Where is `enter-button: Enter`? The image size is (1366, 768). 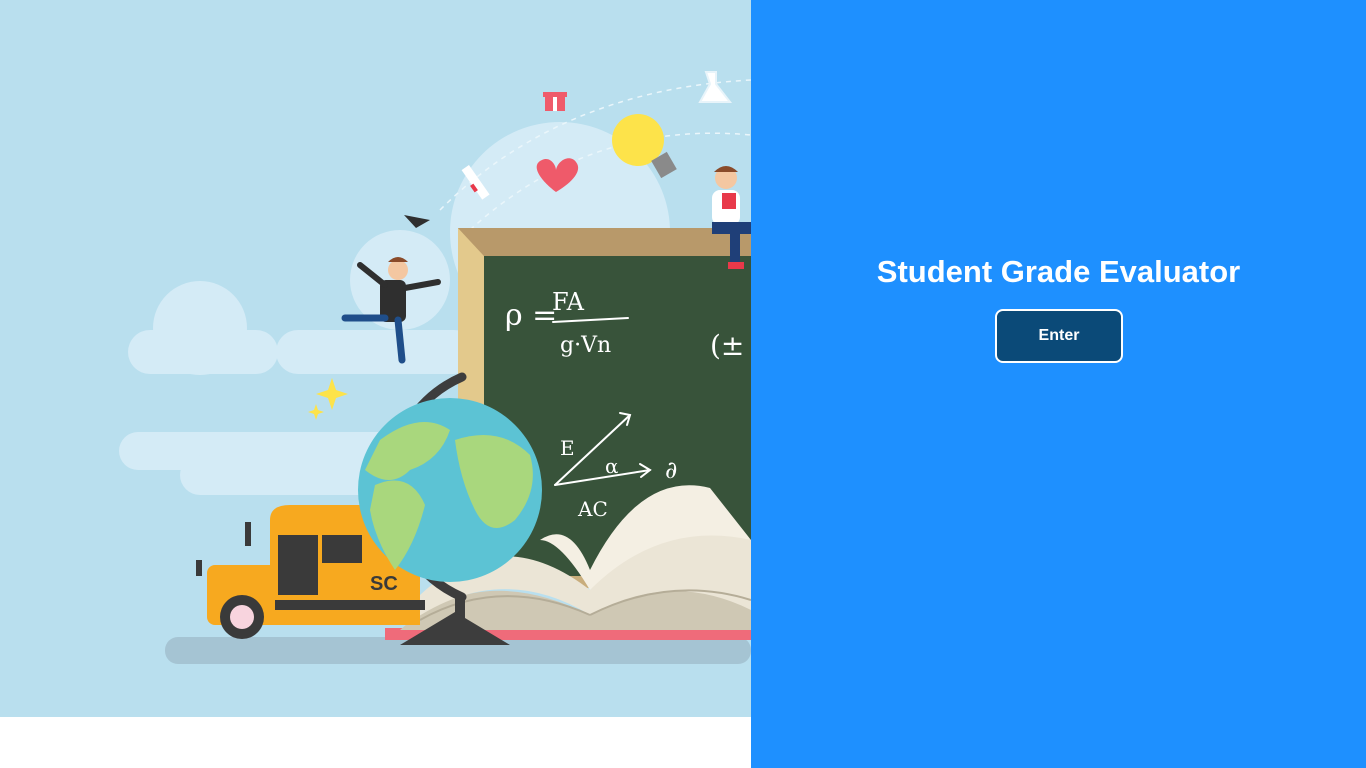
enter-button: Enter is located at coordinates (1059, 336).